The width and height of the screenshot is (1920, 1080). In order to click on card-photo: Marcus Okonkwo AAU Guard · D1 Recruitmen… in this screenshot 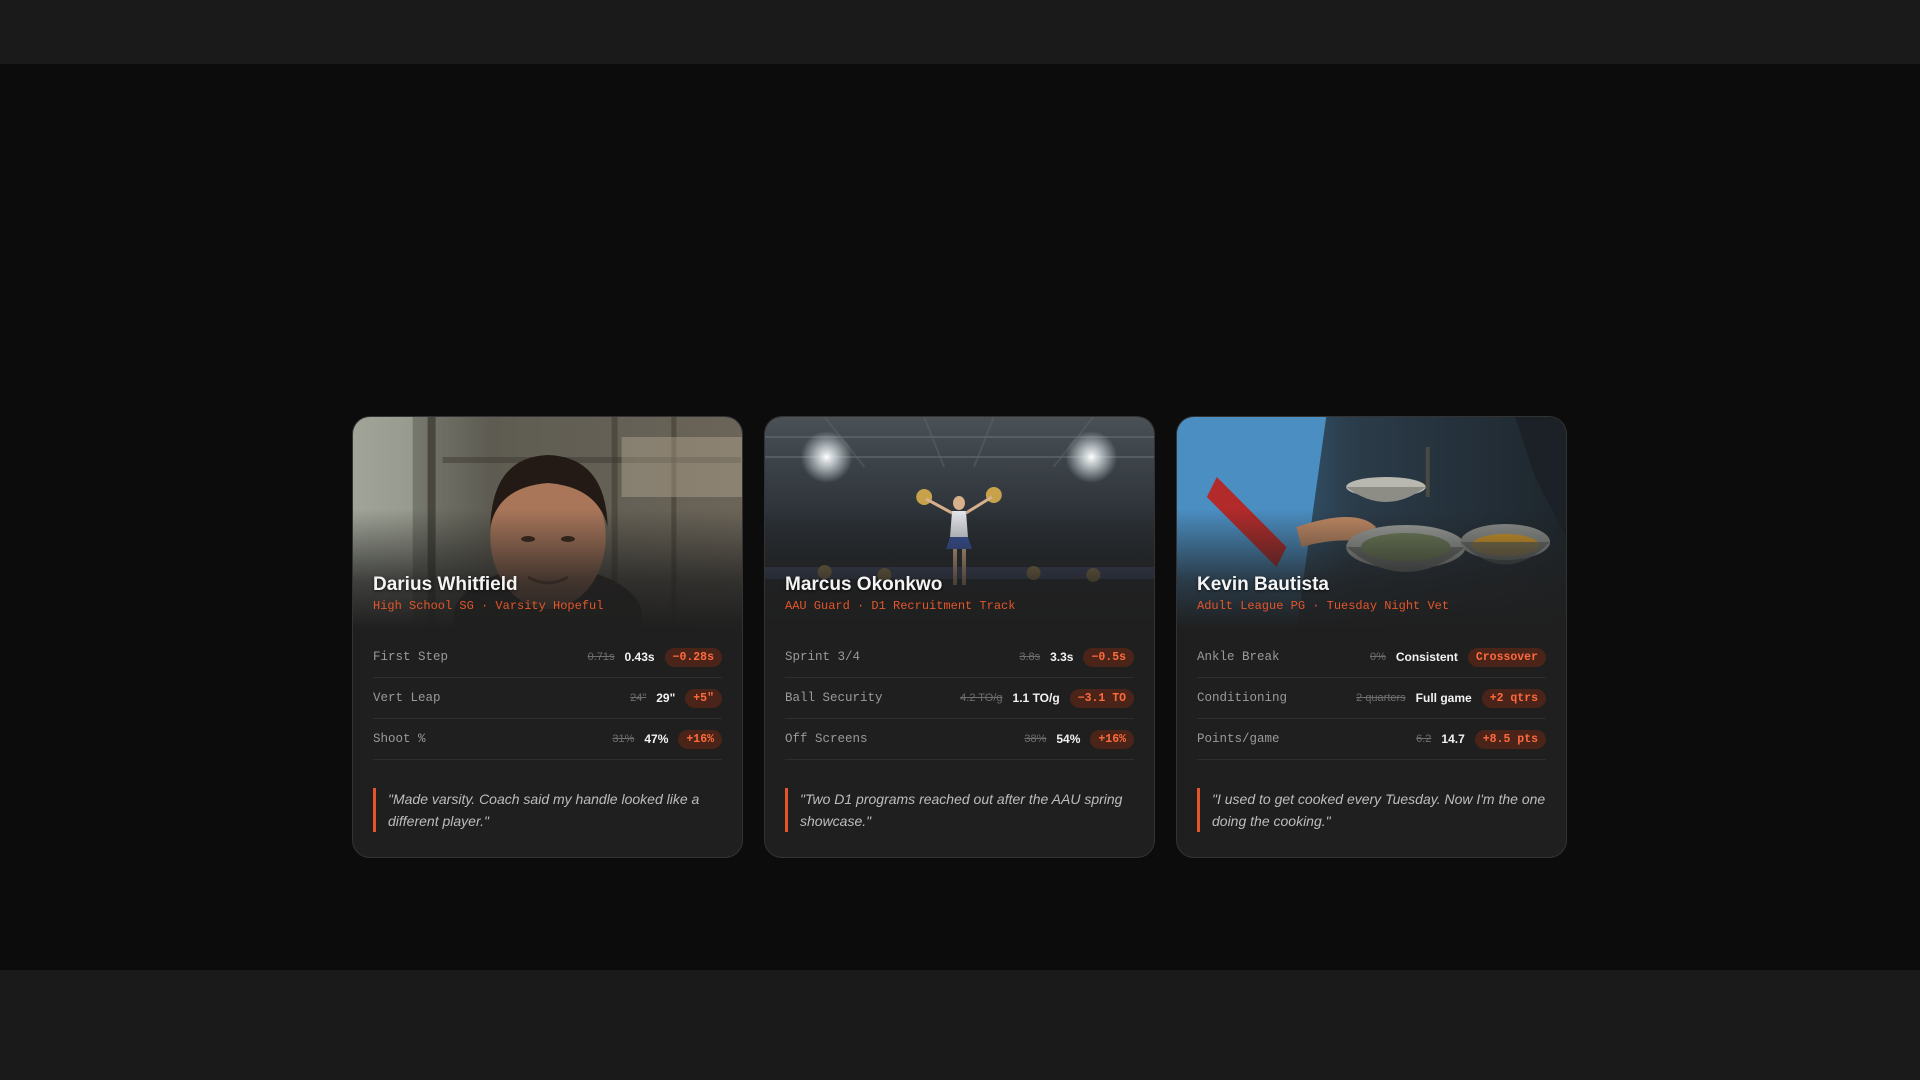, I will do `click(959, 523)`.